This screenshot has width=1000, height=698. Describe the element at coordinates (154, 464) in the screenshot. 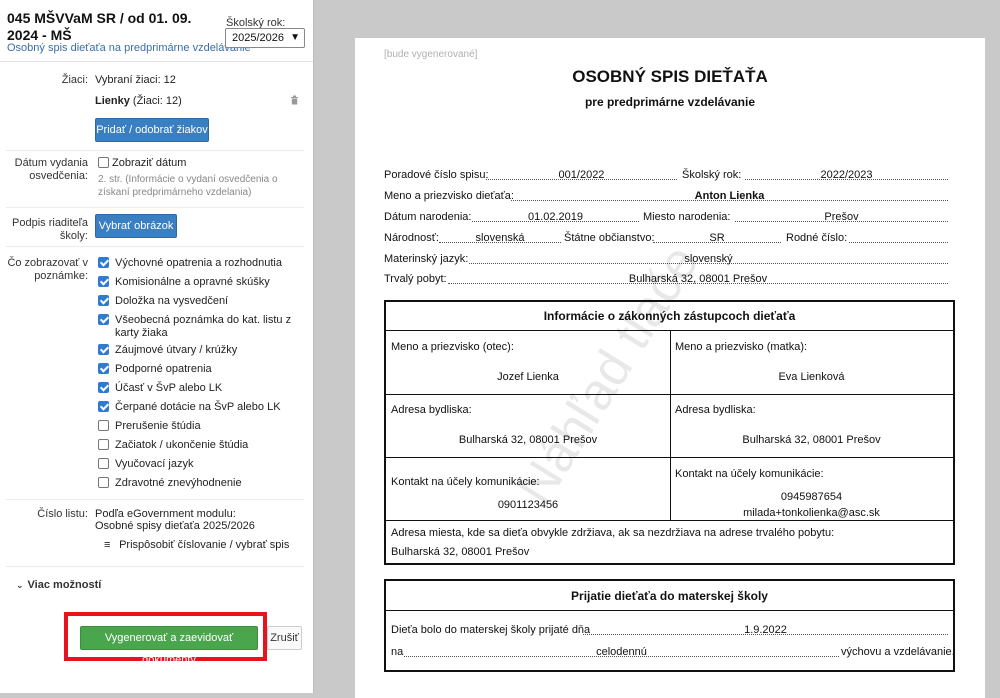

I see `note-checkbox-label: Vyučovací jazyk` at that location.